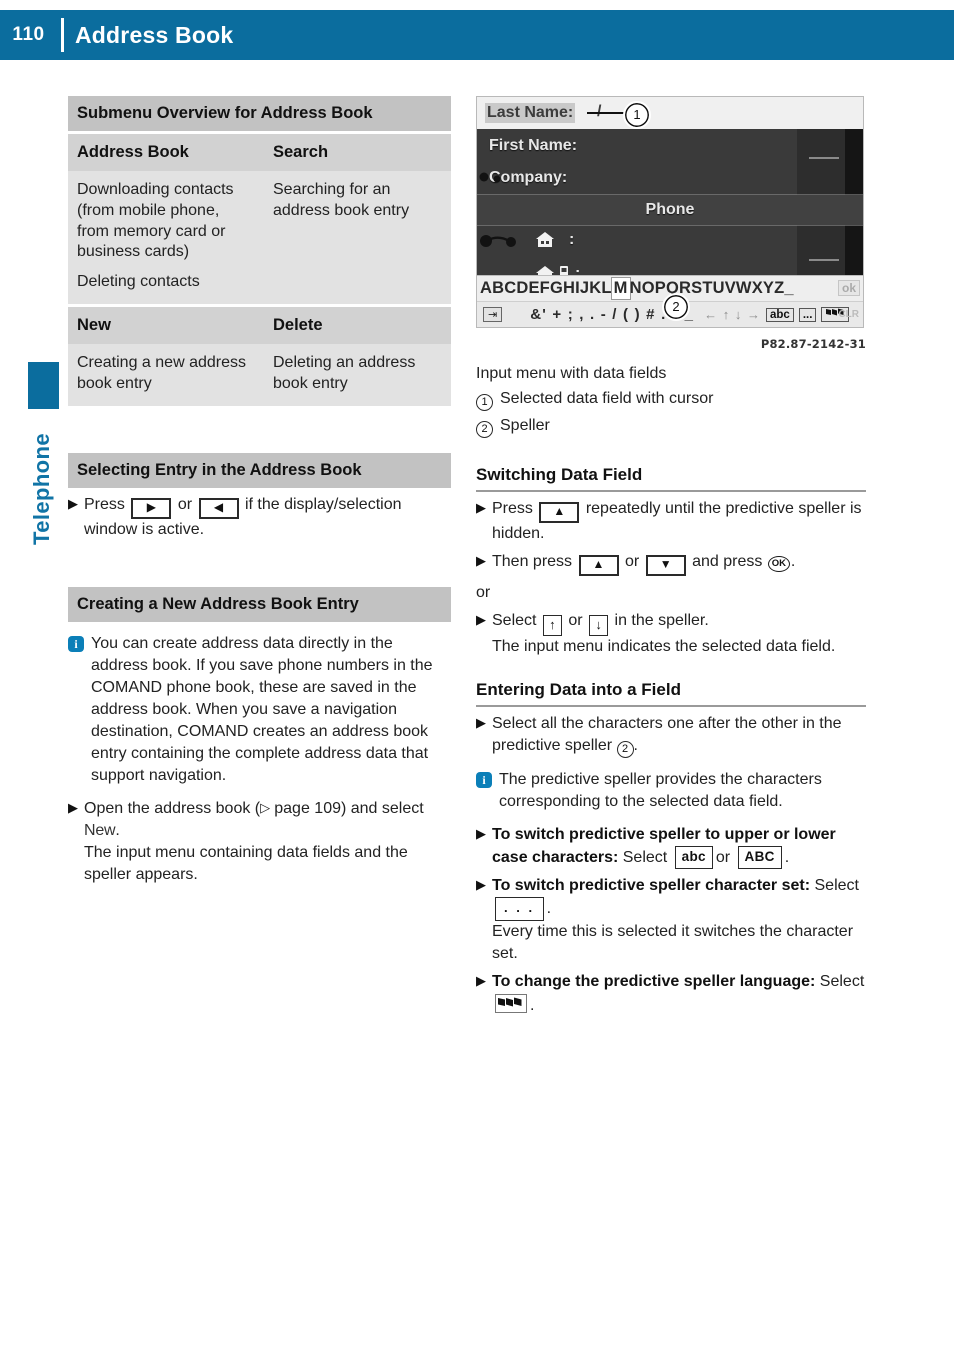  What do you see at coordinates (572, 239) in the screenshot?
I see `phone-home-colon: :` at bounding box center [572, 239].